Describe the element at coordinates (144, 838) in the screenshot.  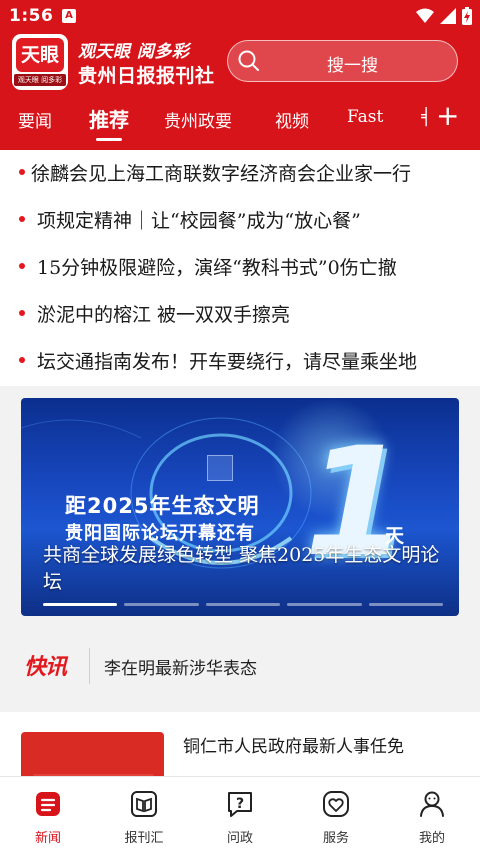
I see `nav-label: 报刊汇` at that location.